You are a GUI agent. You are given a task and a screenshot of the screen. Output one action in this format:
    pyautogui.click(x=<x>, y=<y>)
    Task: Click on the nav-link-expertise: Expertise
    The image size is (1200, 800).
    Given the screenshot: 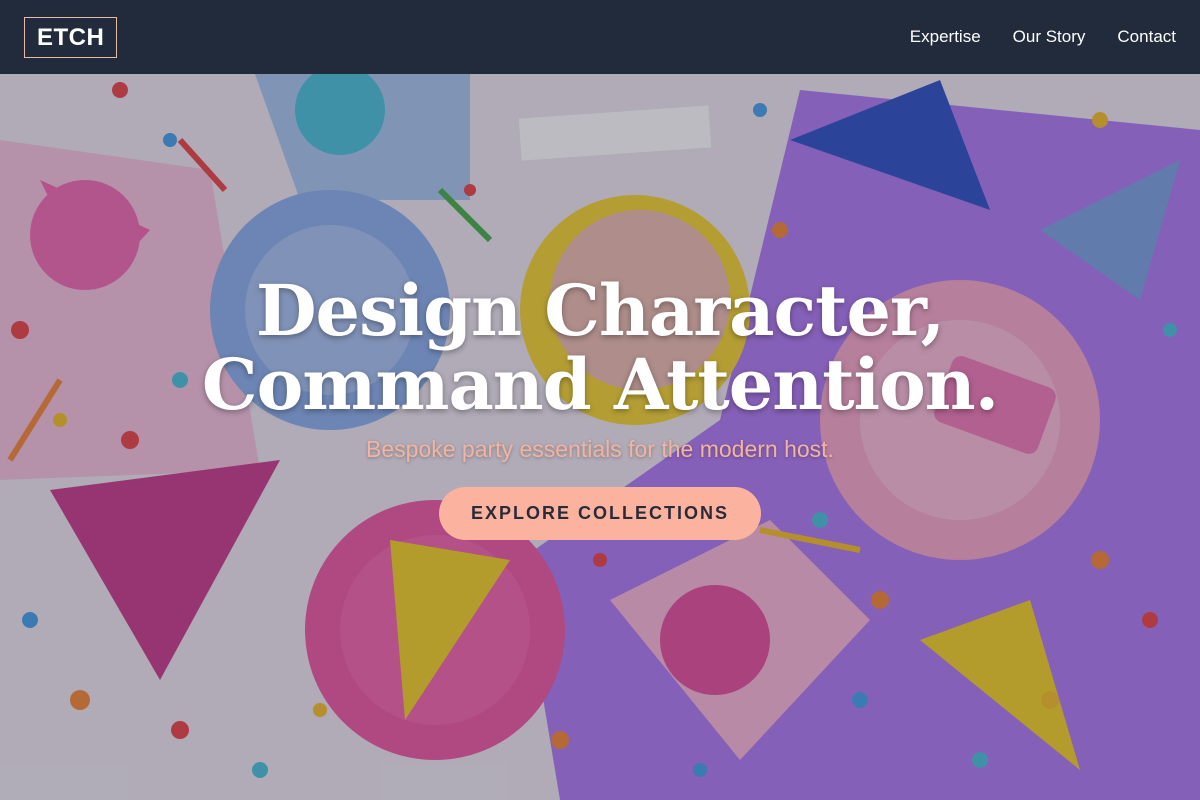 What is the action you would take?
    pyautogui.click(x=945, y=37)
    